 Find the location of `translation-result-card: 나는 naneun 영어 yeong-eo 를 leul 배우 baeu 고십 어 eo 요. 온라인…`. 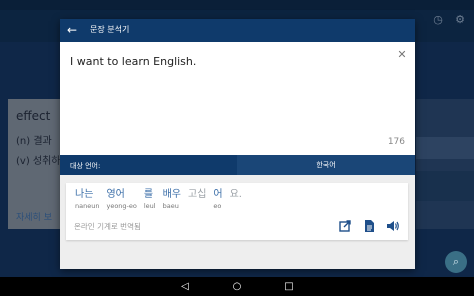

translation-result-card: 나는 naneun 영어 yeong-eo 를 leul 배우 baeu 고십 어 eo 요. 온라인… is located at coordinates (237, 211).